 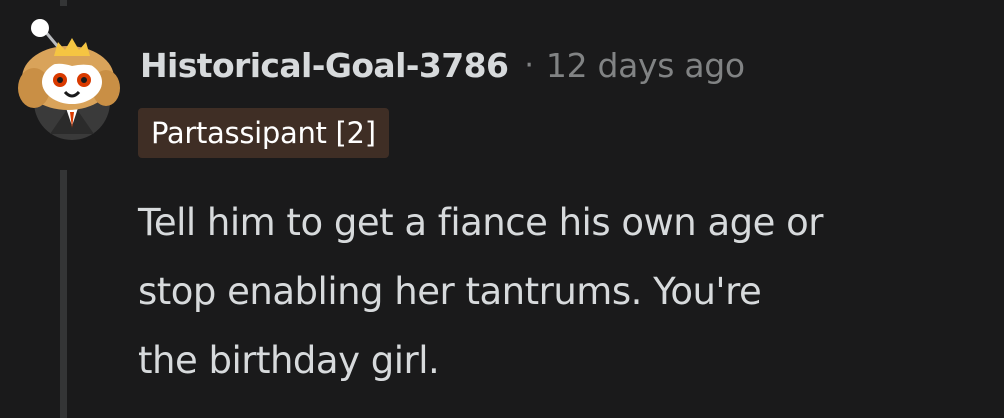 I want to click on comment-body-line: Tell him to get a fiance his own age or, so click(x=481, y=222).